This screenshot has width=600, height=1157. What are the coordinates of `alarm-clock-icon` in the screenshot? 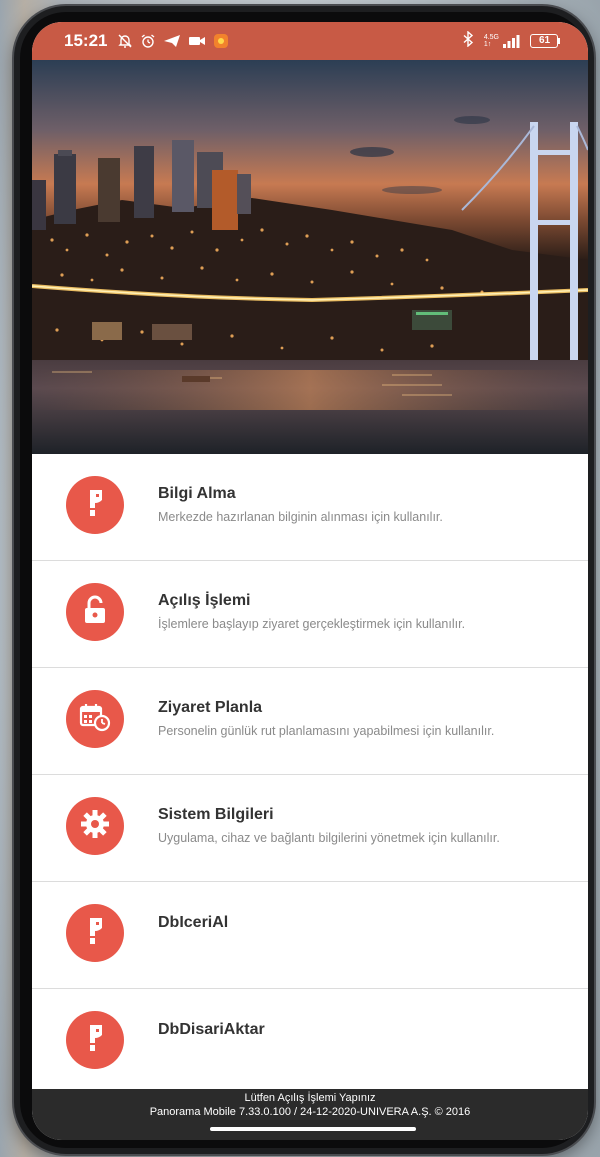 It's located at (148, 41).